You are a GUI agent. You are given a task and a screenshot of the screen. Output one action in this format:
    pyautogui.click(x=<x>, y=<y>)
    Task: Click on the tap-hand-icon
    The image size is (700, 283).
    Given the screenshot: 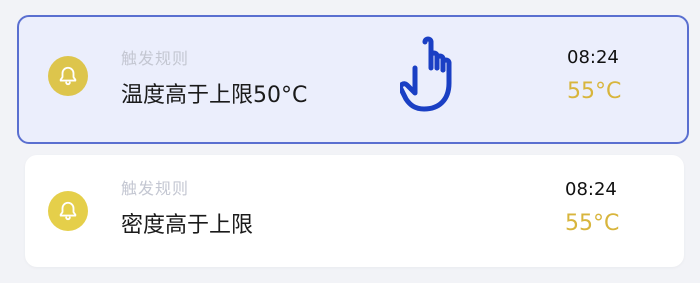 What is the action you would take?
    pyautogui.click(x=426, y=74)
    